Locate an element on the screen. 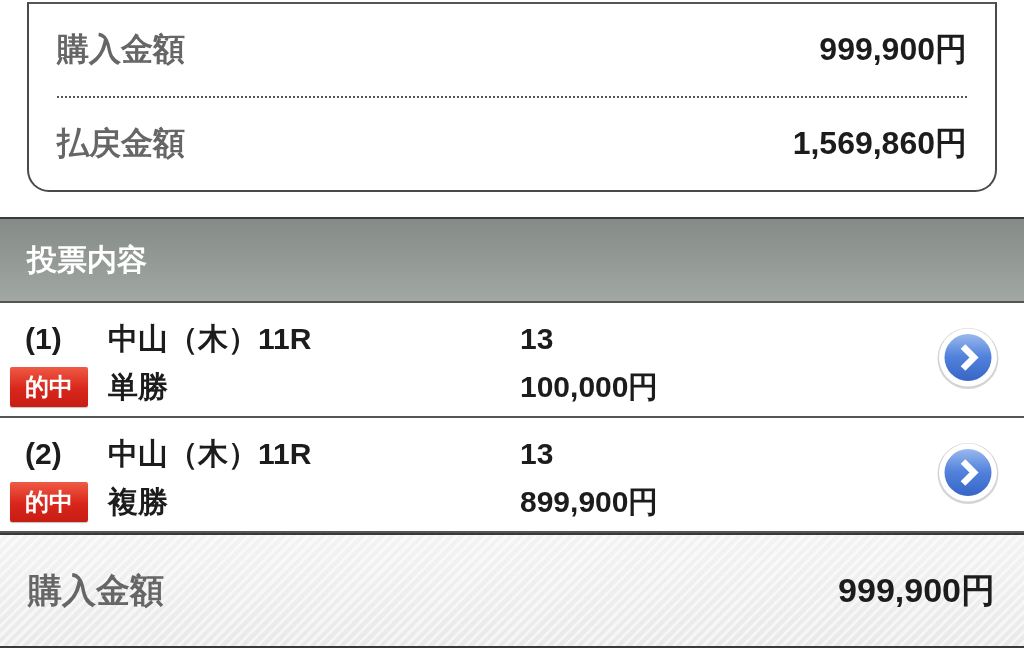 This screenshot has height=655, width=1024. amount-label: 払戻金額 is located at coordinates (121, 143).